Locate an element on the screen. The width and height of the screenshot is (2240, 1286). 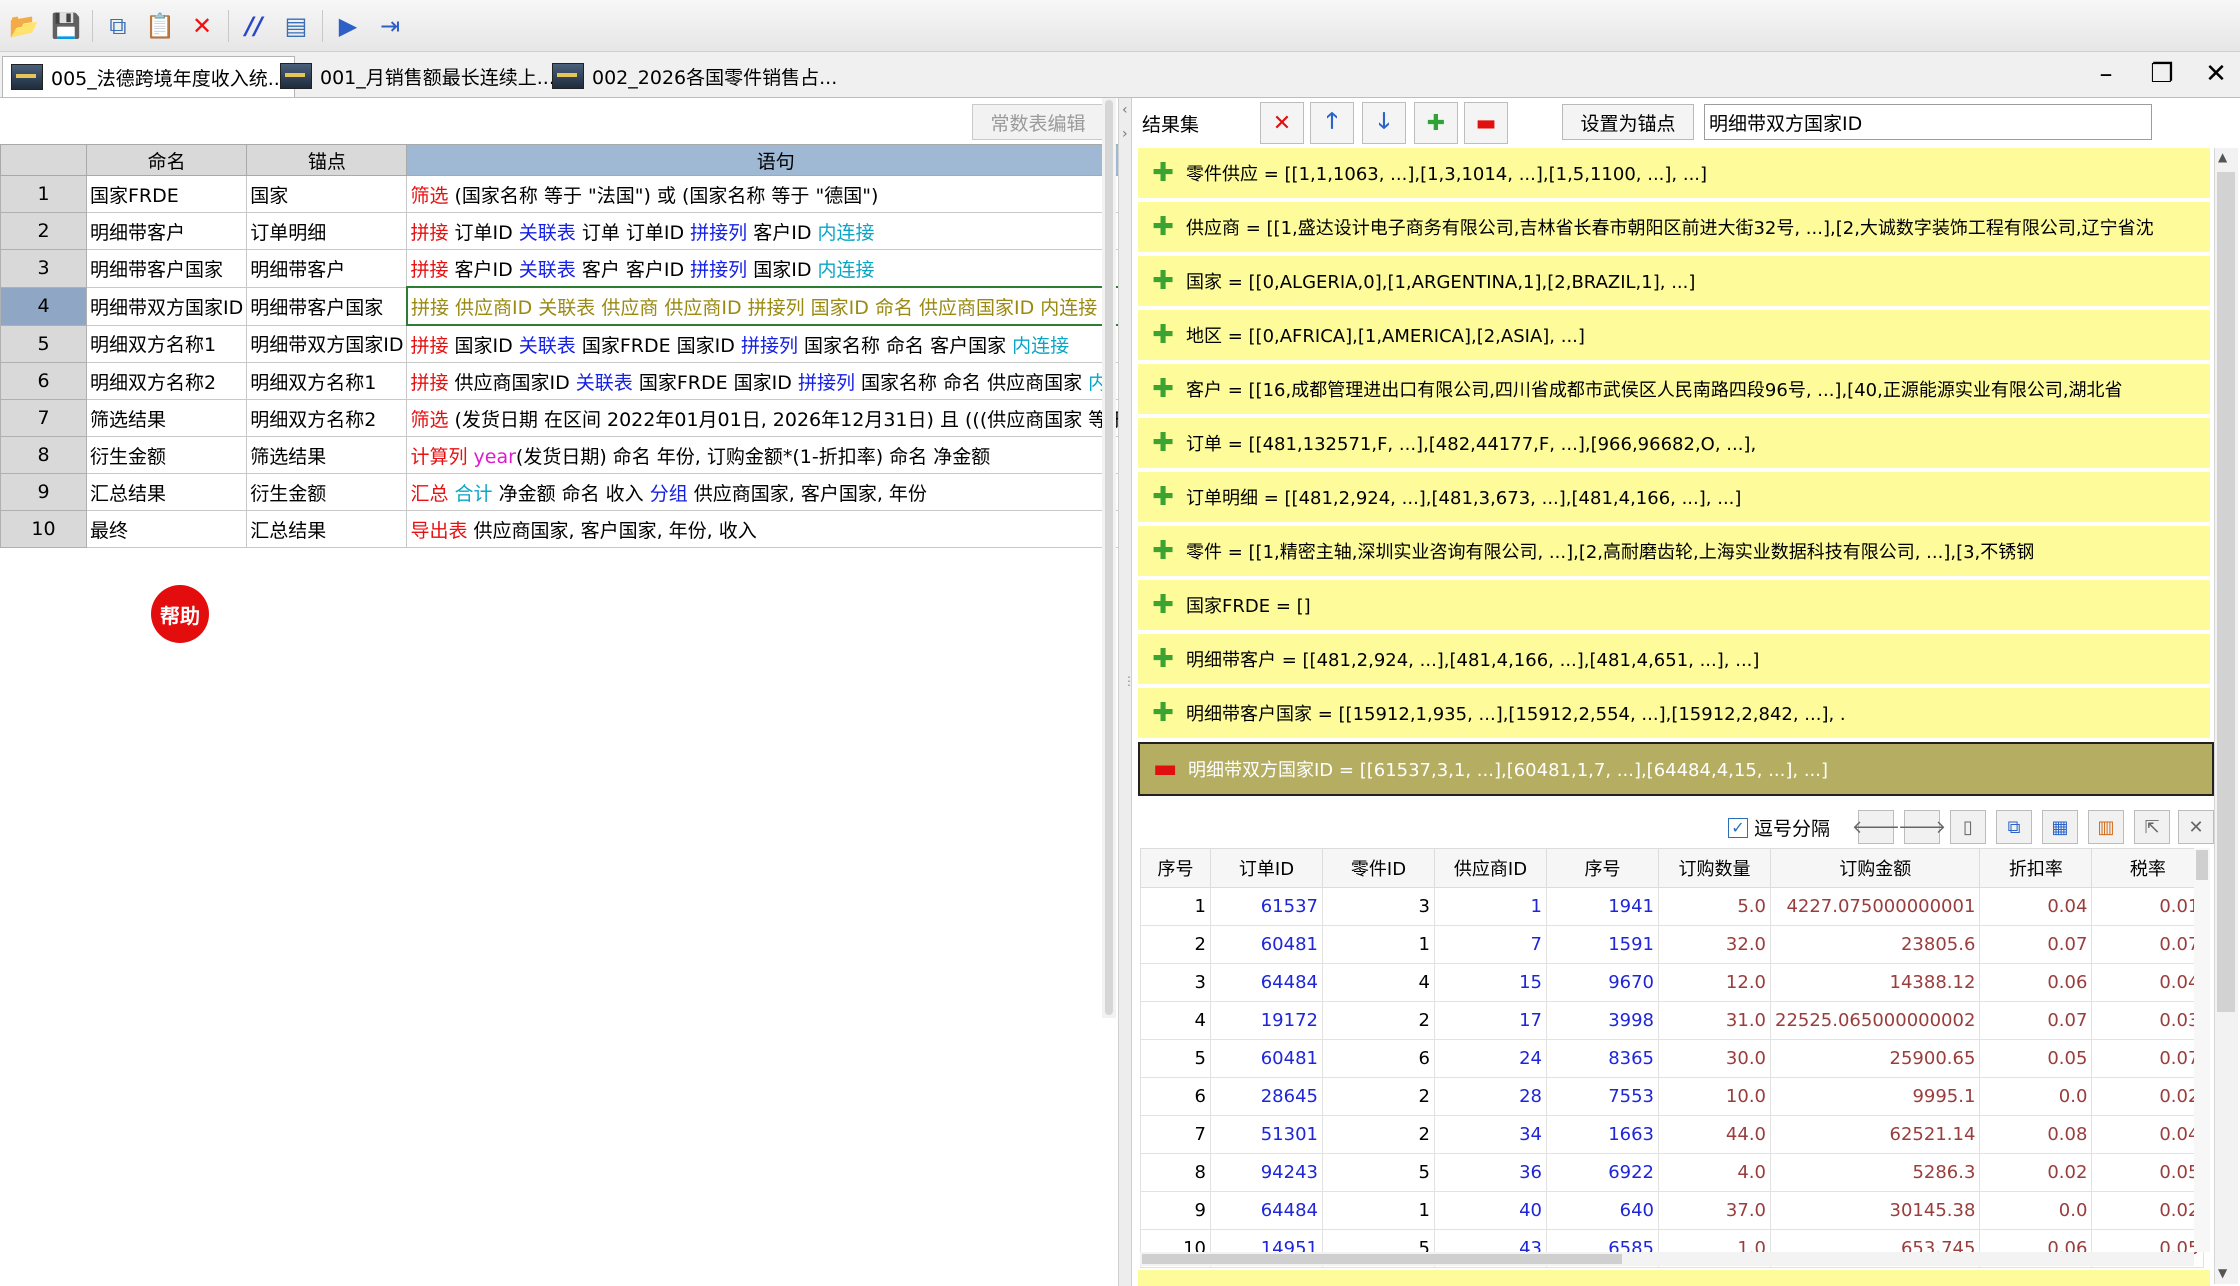
collapse-left-icon: ‹ is located at coordinates (1125, 110).